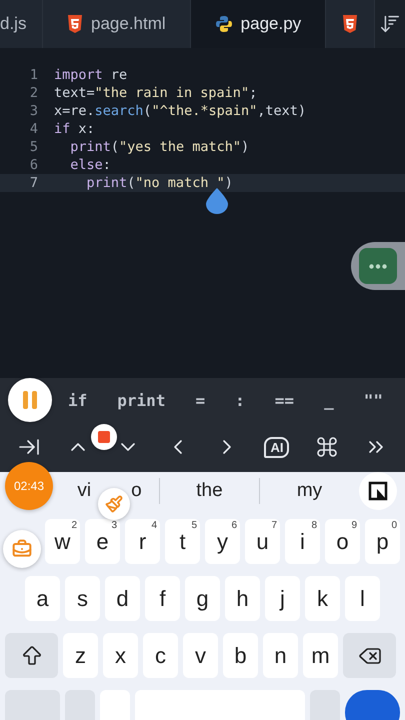  Describe the element at coordinates (202, 598) in the screenshot. I see `keyboard-key: g` at that location.